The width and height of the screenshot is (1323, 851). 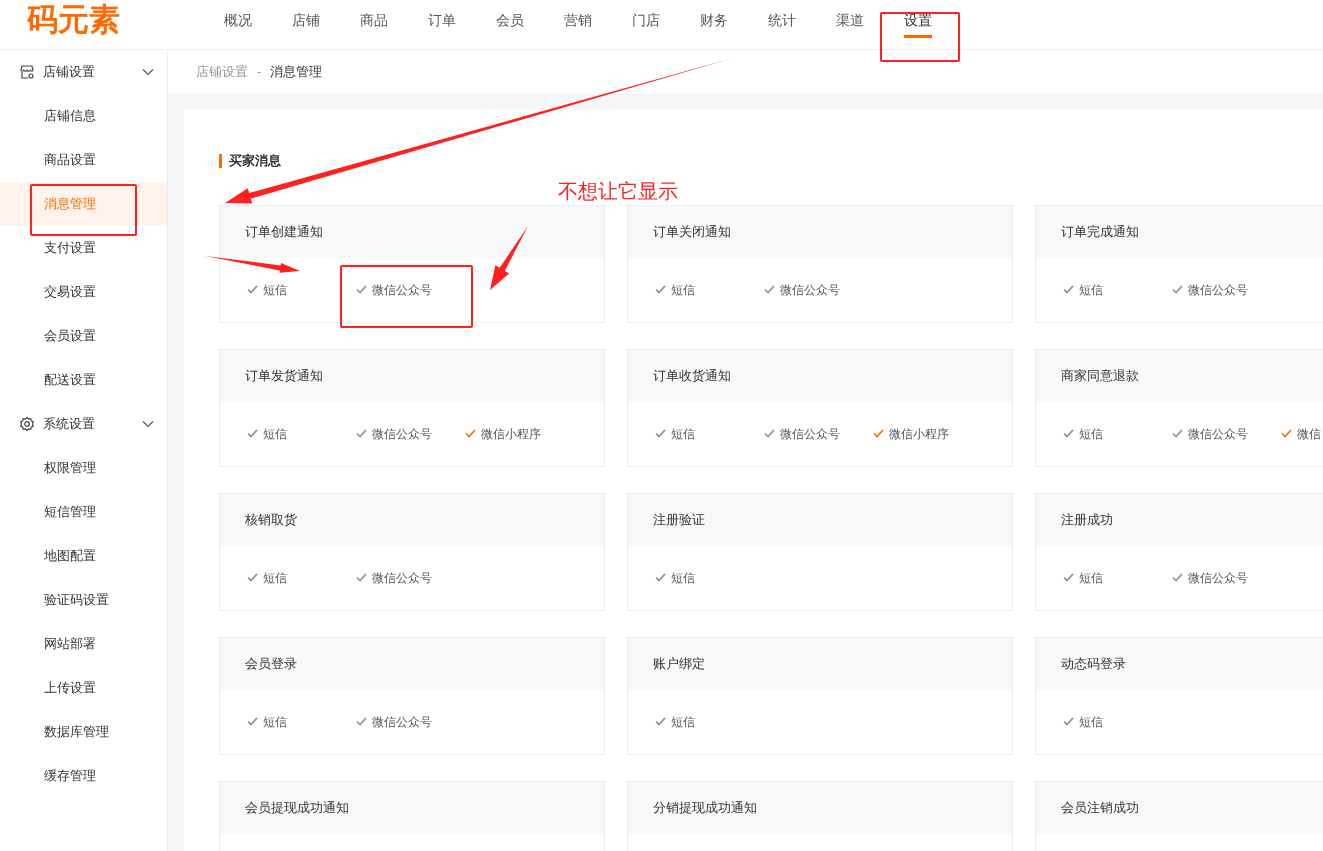 I want to click on card-title: 订单创建通知, so click(x=284, y=231).